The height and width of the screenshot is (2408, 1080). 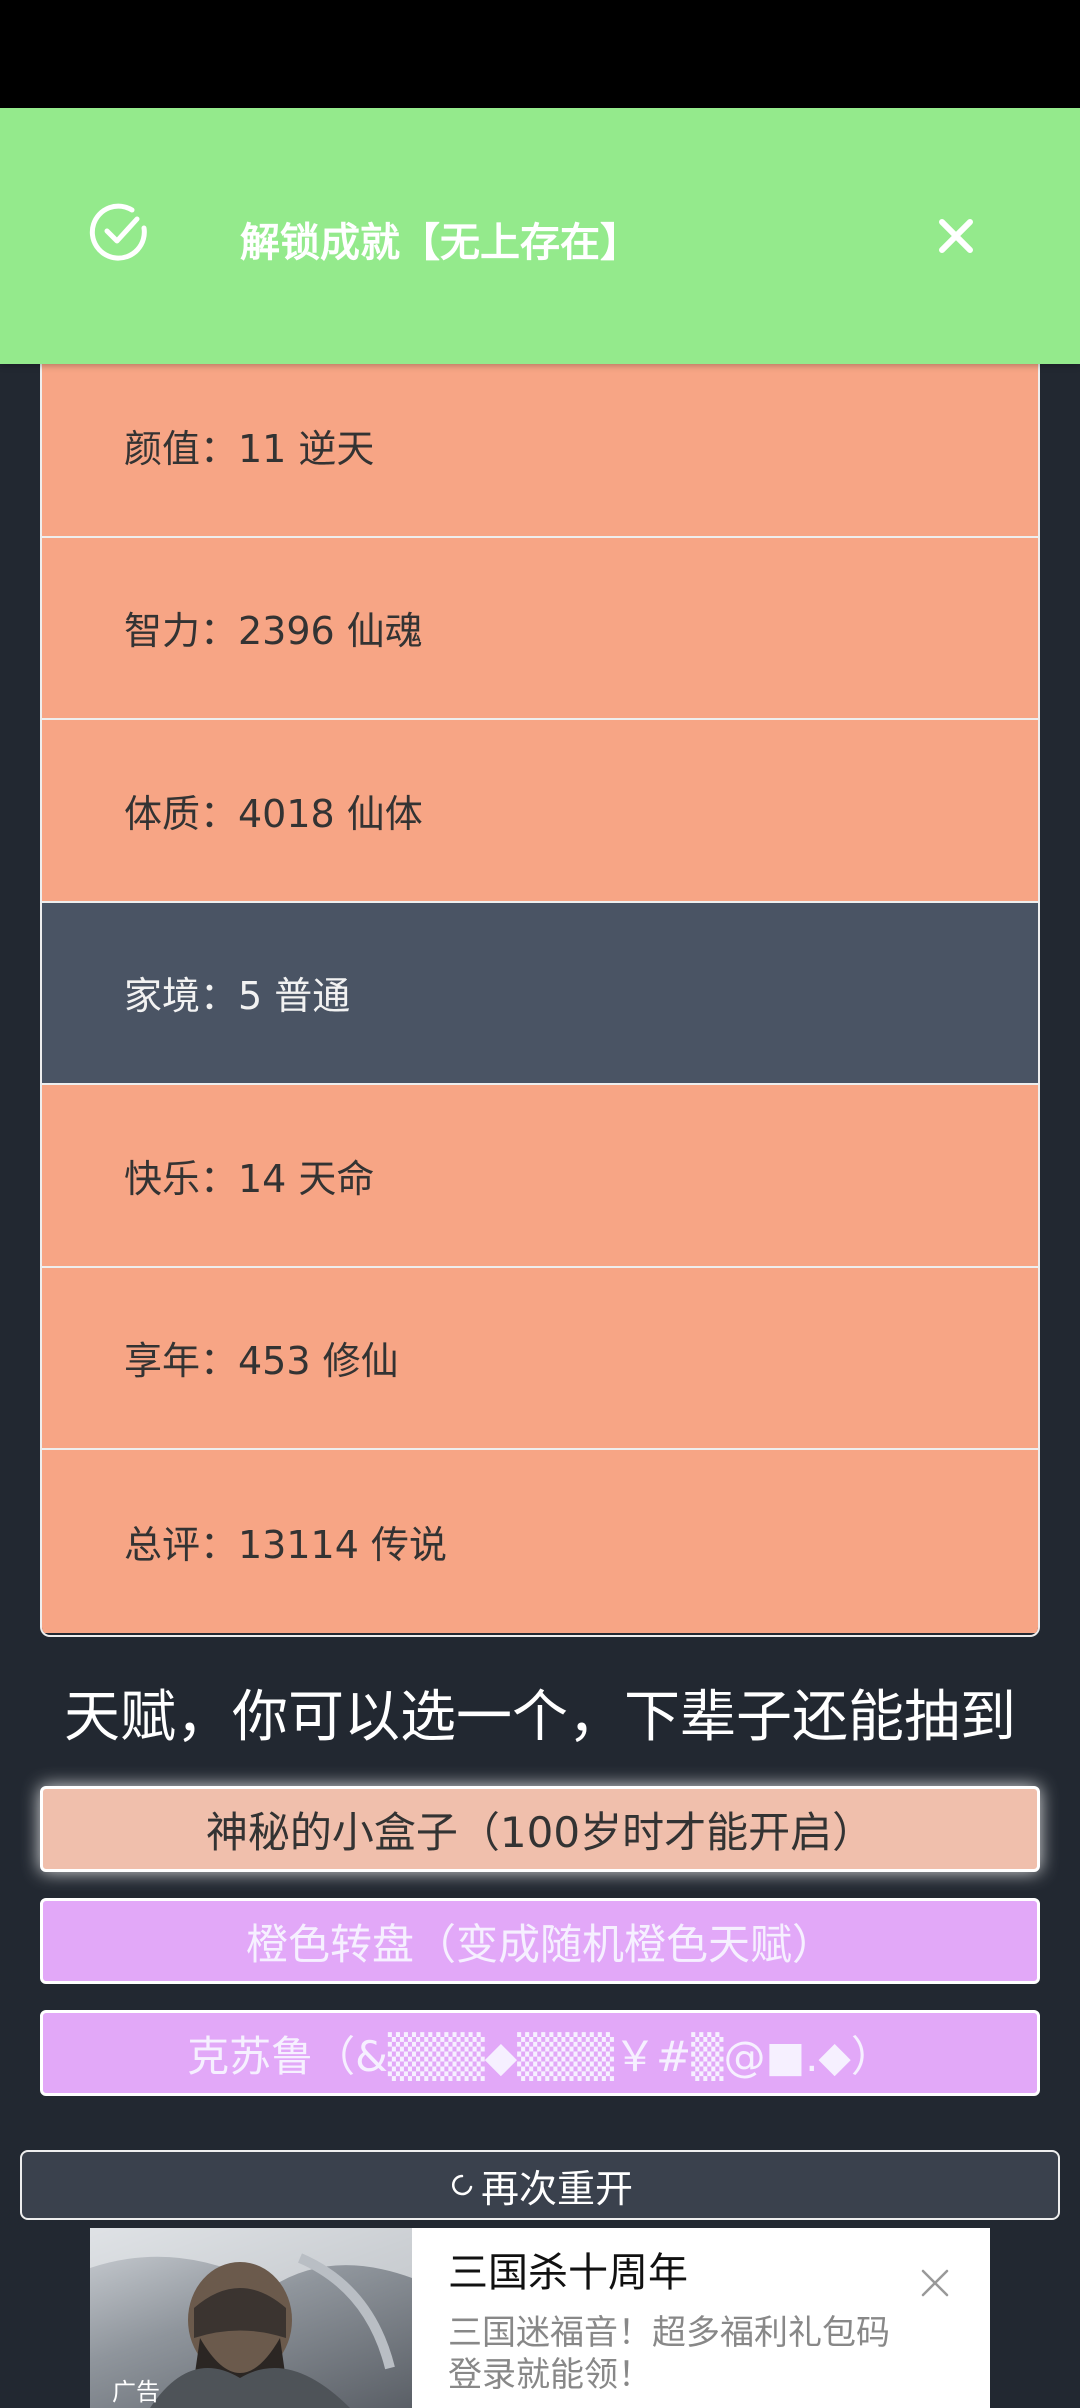 I want to click on ad-banner: 广告 三国杀十周年 三国迷福音！超多福利礼包码登录就能领！, so click(x=540, y=2318).